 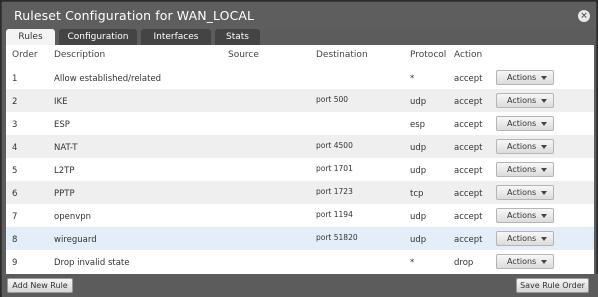 What do you see at coordinates (300, 123) in the screenshot?
I see `table-row: 3 ESP esp accept Actions` at bounding box center [300, 123].